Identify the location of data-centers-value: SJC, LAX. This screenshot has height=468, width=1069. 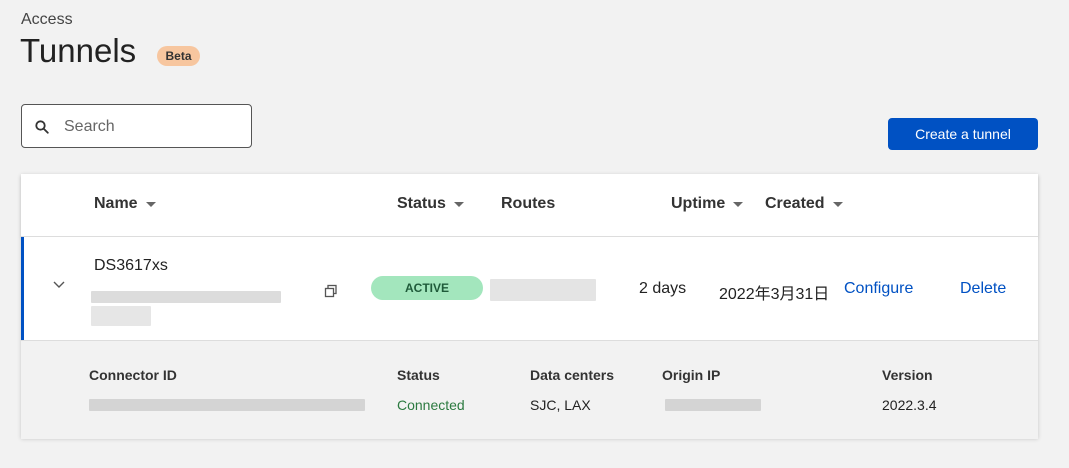
(560, 405).